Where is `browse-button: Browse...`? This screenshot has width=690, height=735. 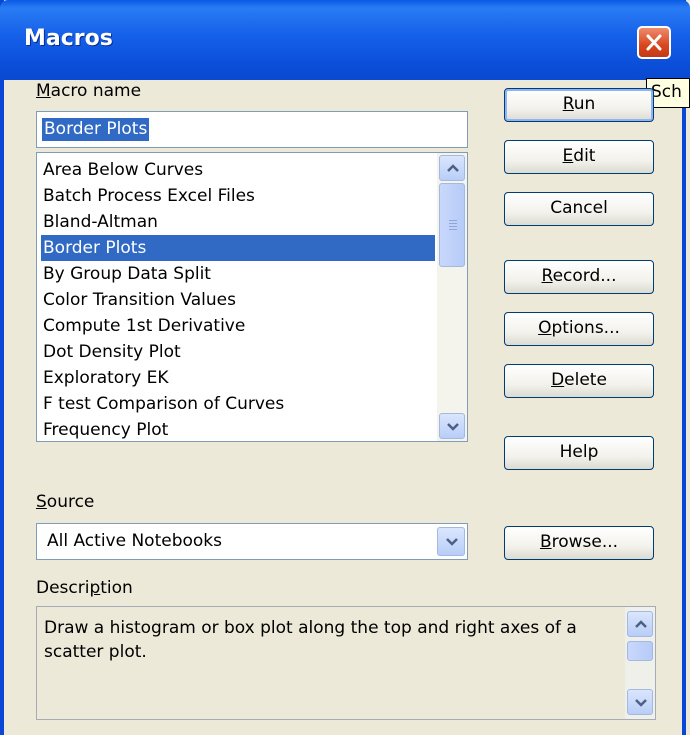 browse-button: Browse... is located at coordinates (579, 543).